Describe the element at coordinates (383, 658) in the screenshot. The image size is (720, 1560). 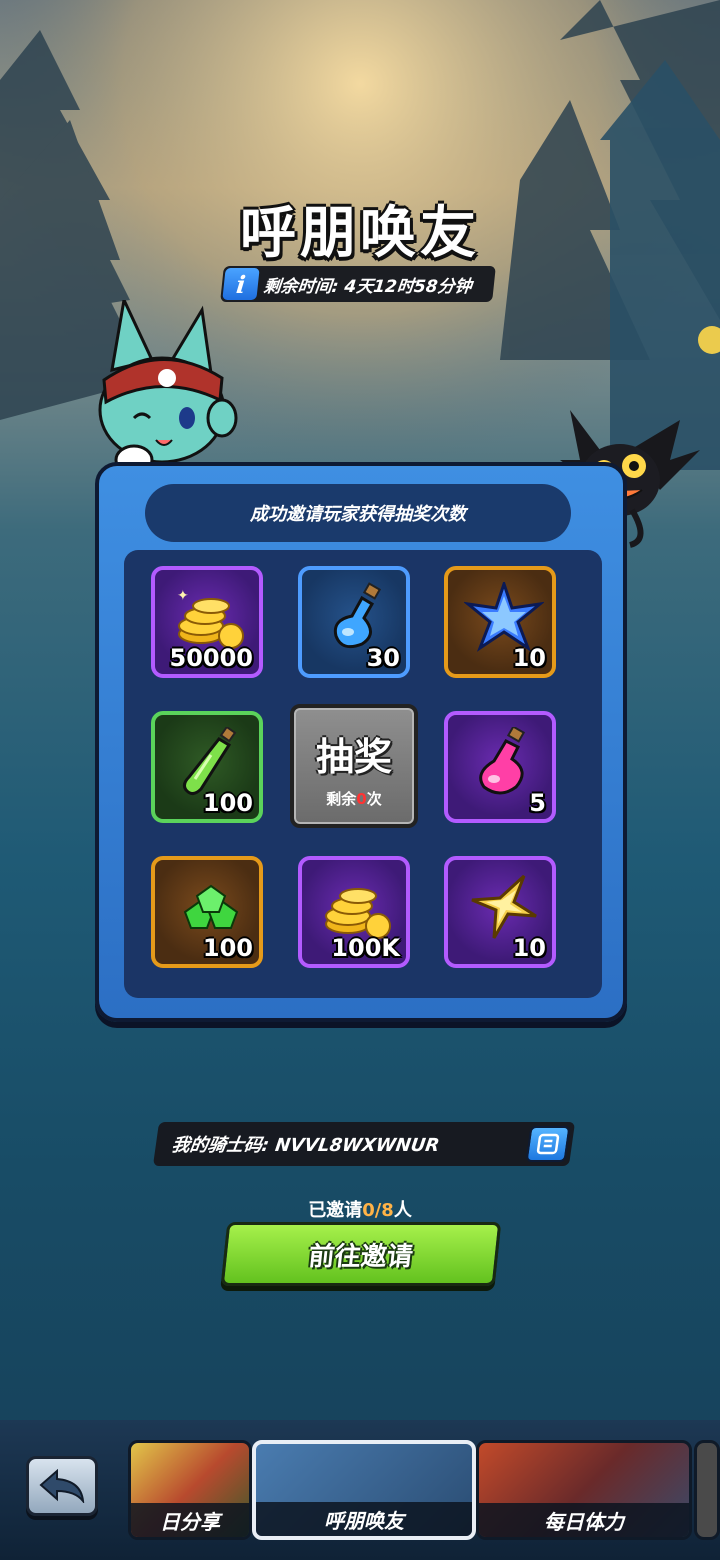
I see `reward-quantity: 30` at that location.